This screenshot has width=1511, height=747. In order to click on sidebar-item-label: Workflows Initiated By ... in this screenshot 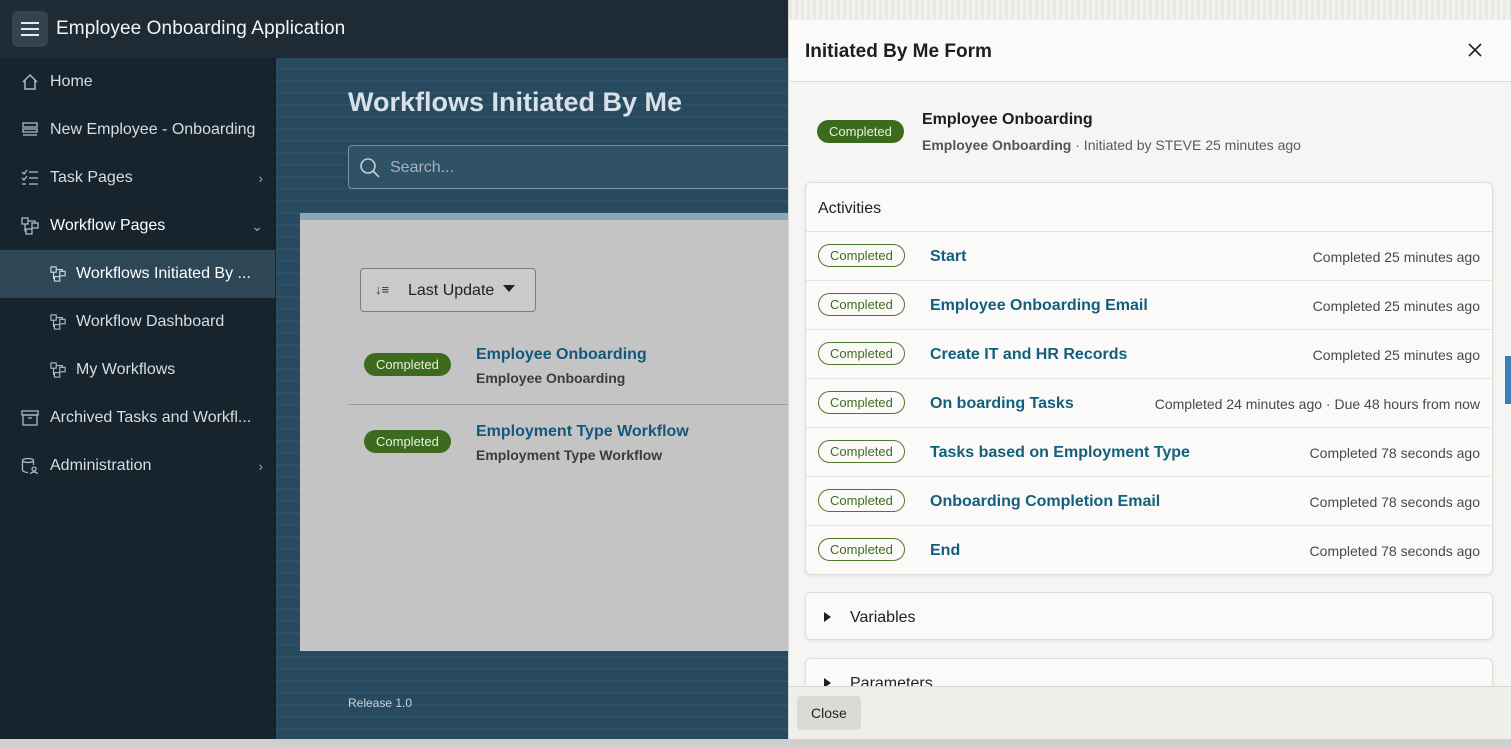, I will do `click(163, 273)`.